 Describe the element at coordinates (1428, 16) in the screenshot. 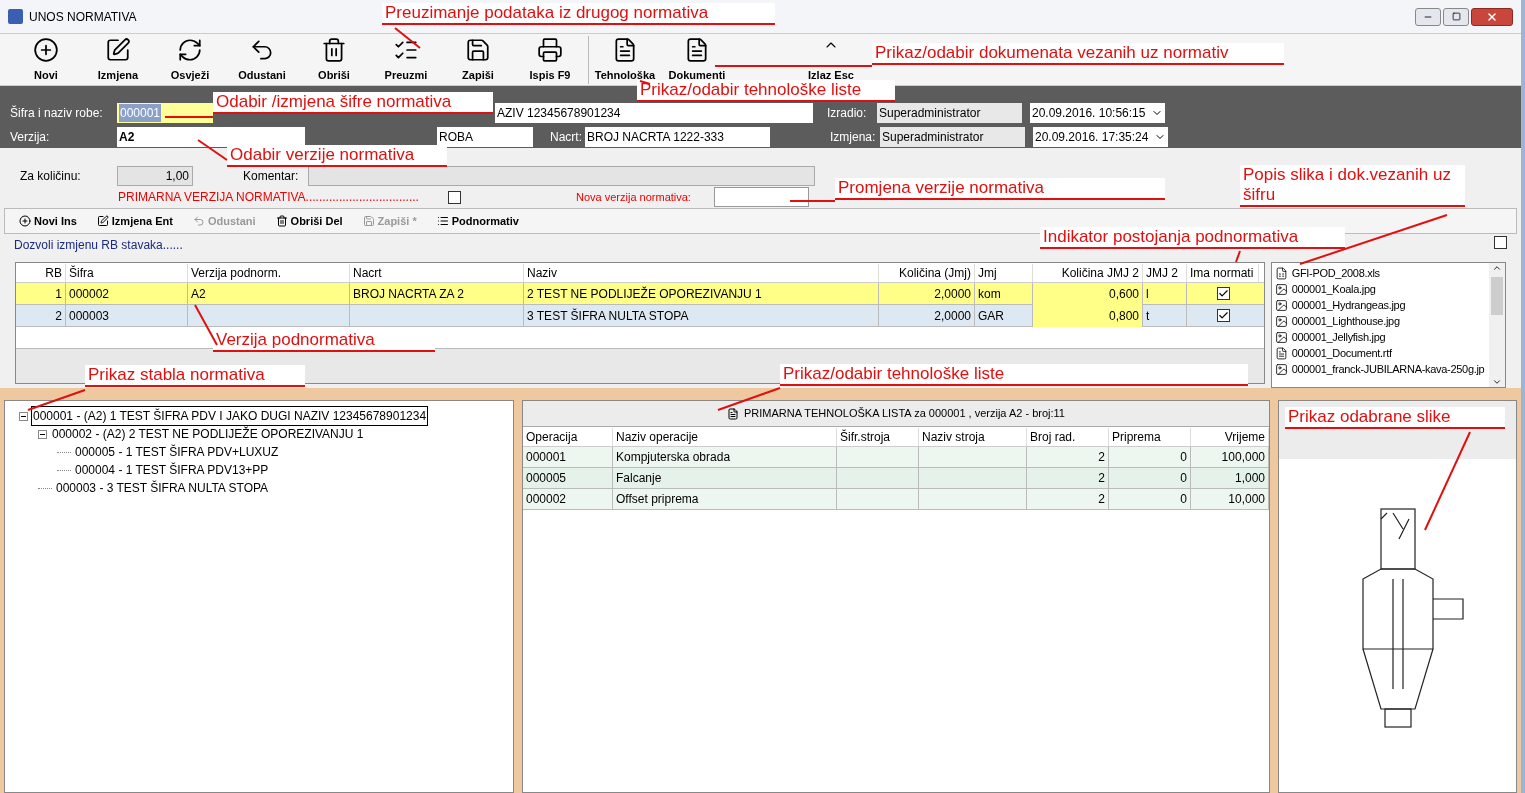

I see `minimize-button` at that location.